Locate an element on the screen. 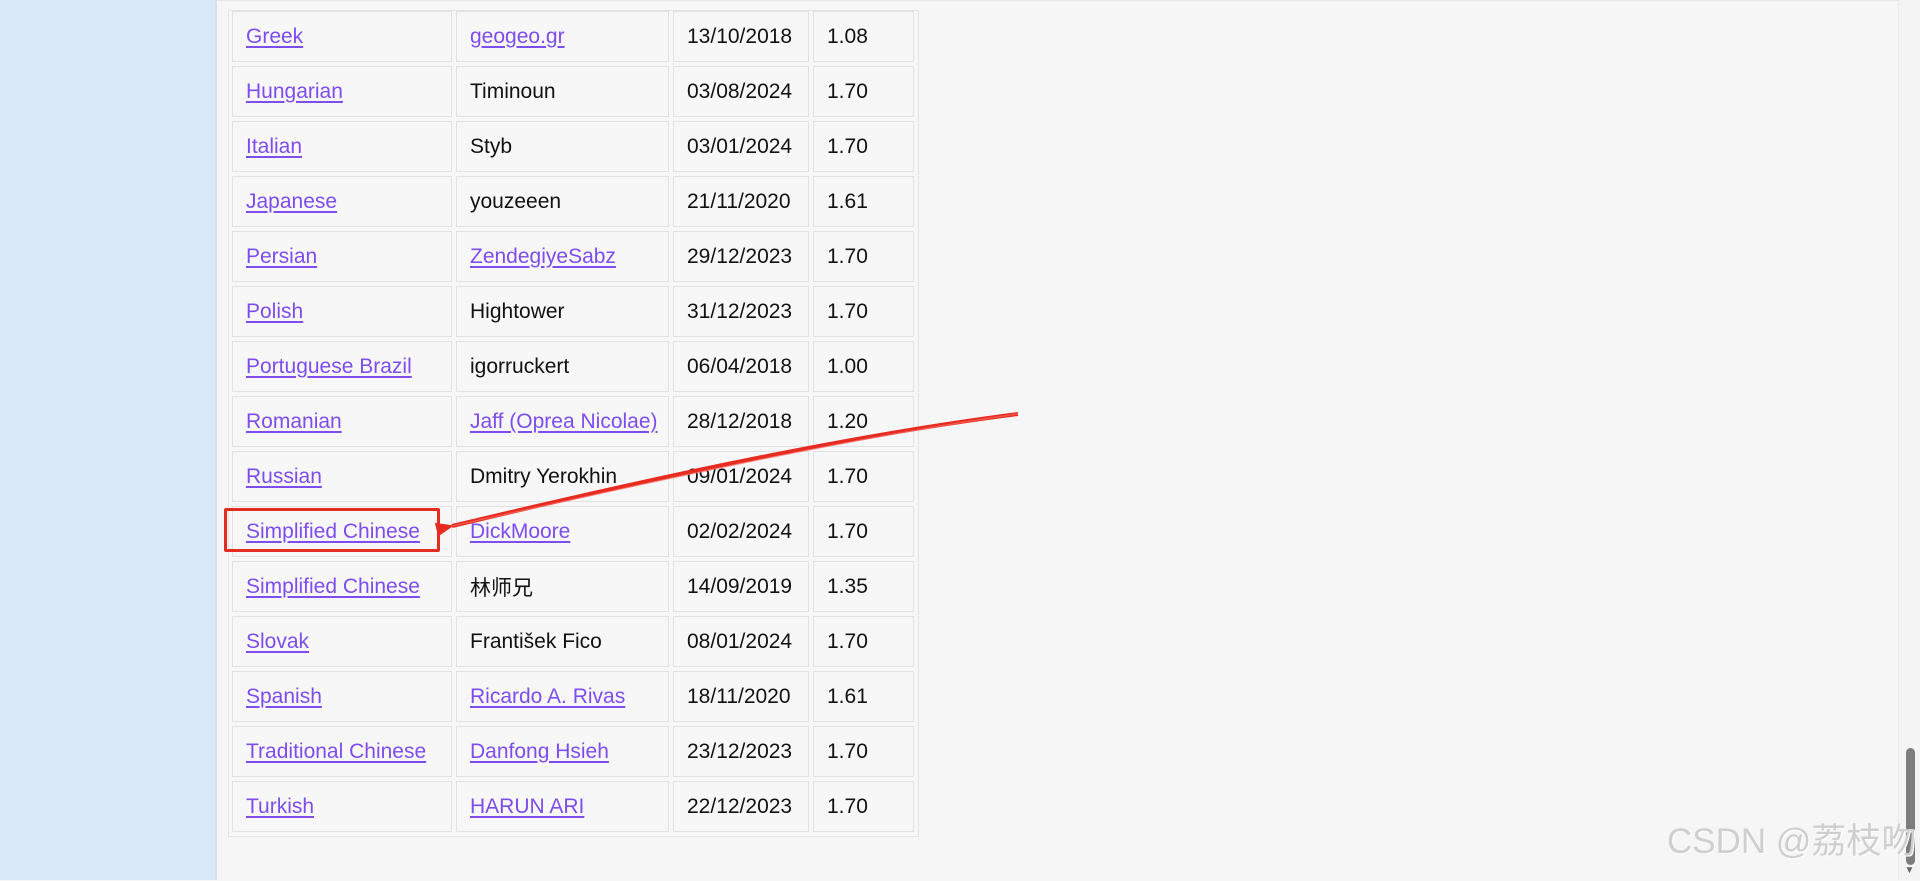 This screenshot has width=1920, height=881. table-row: Russian Dmitry Yerokhin 09/01/2024 1.70 is located at coordinates (573, 478).